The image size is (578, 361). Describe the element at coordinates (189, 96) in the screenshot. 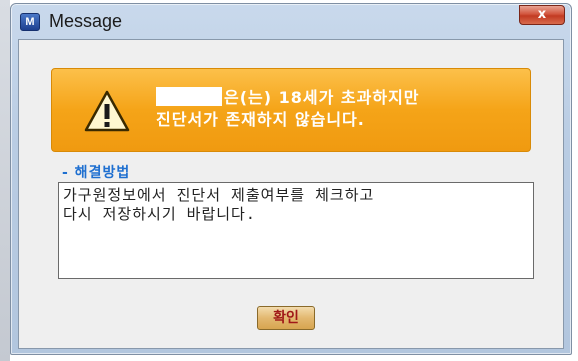

I see `redacted-name` at that location.